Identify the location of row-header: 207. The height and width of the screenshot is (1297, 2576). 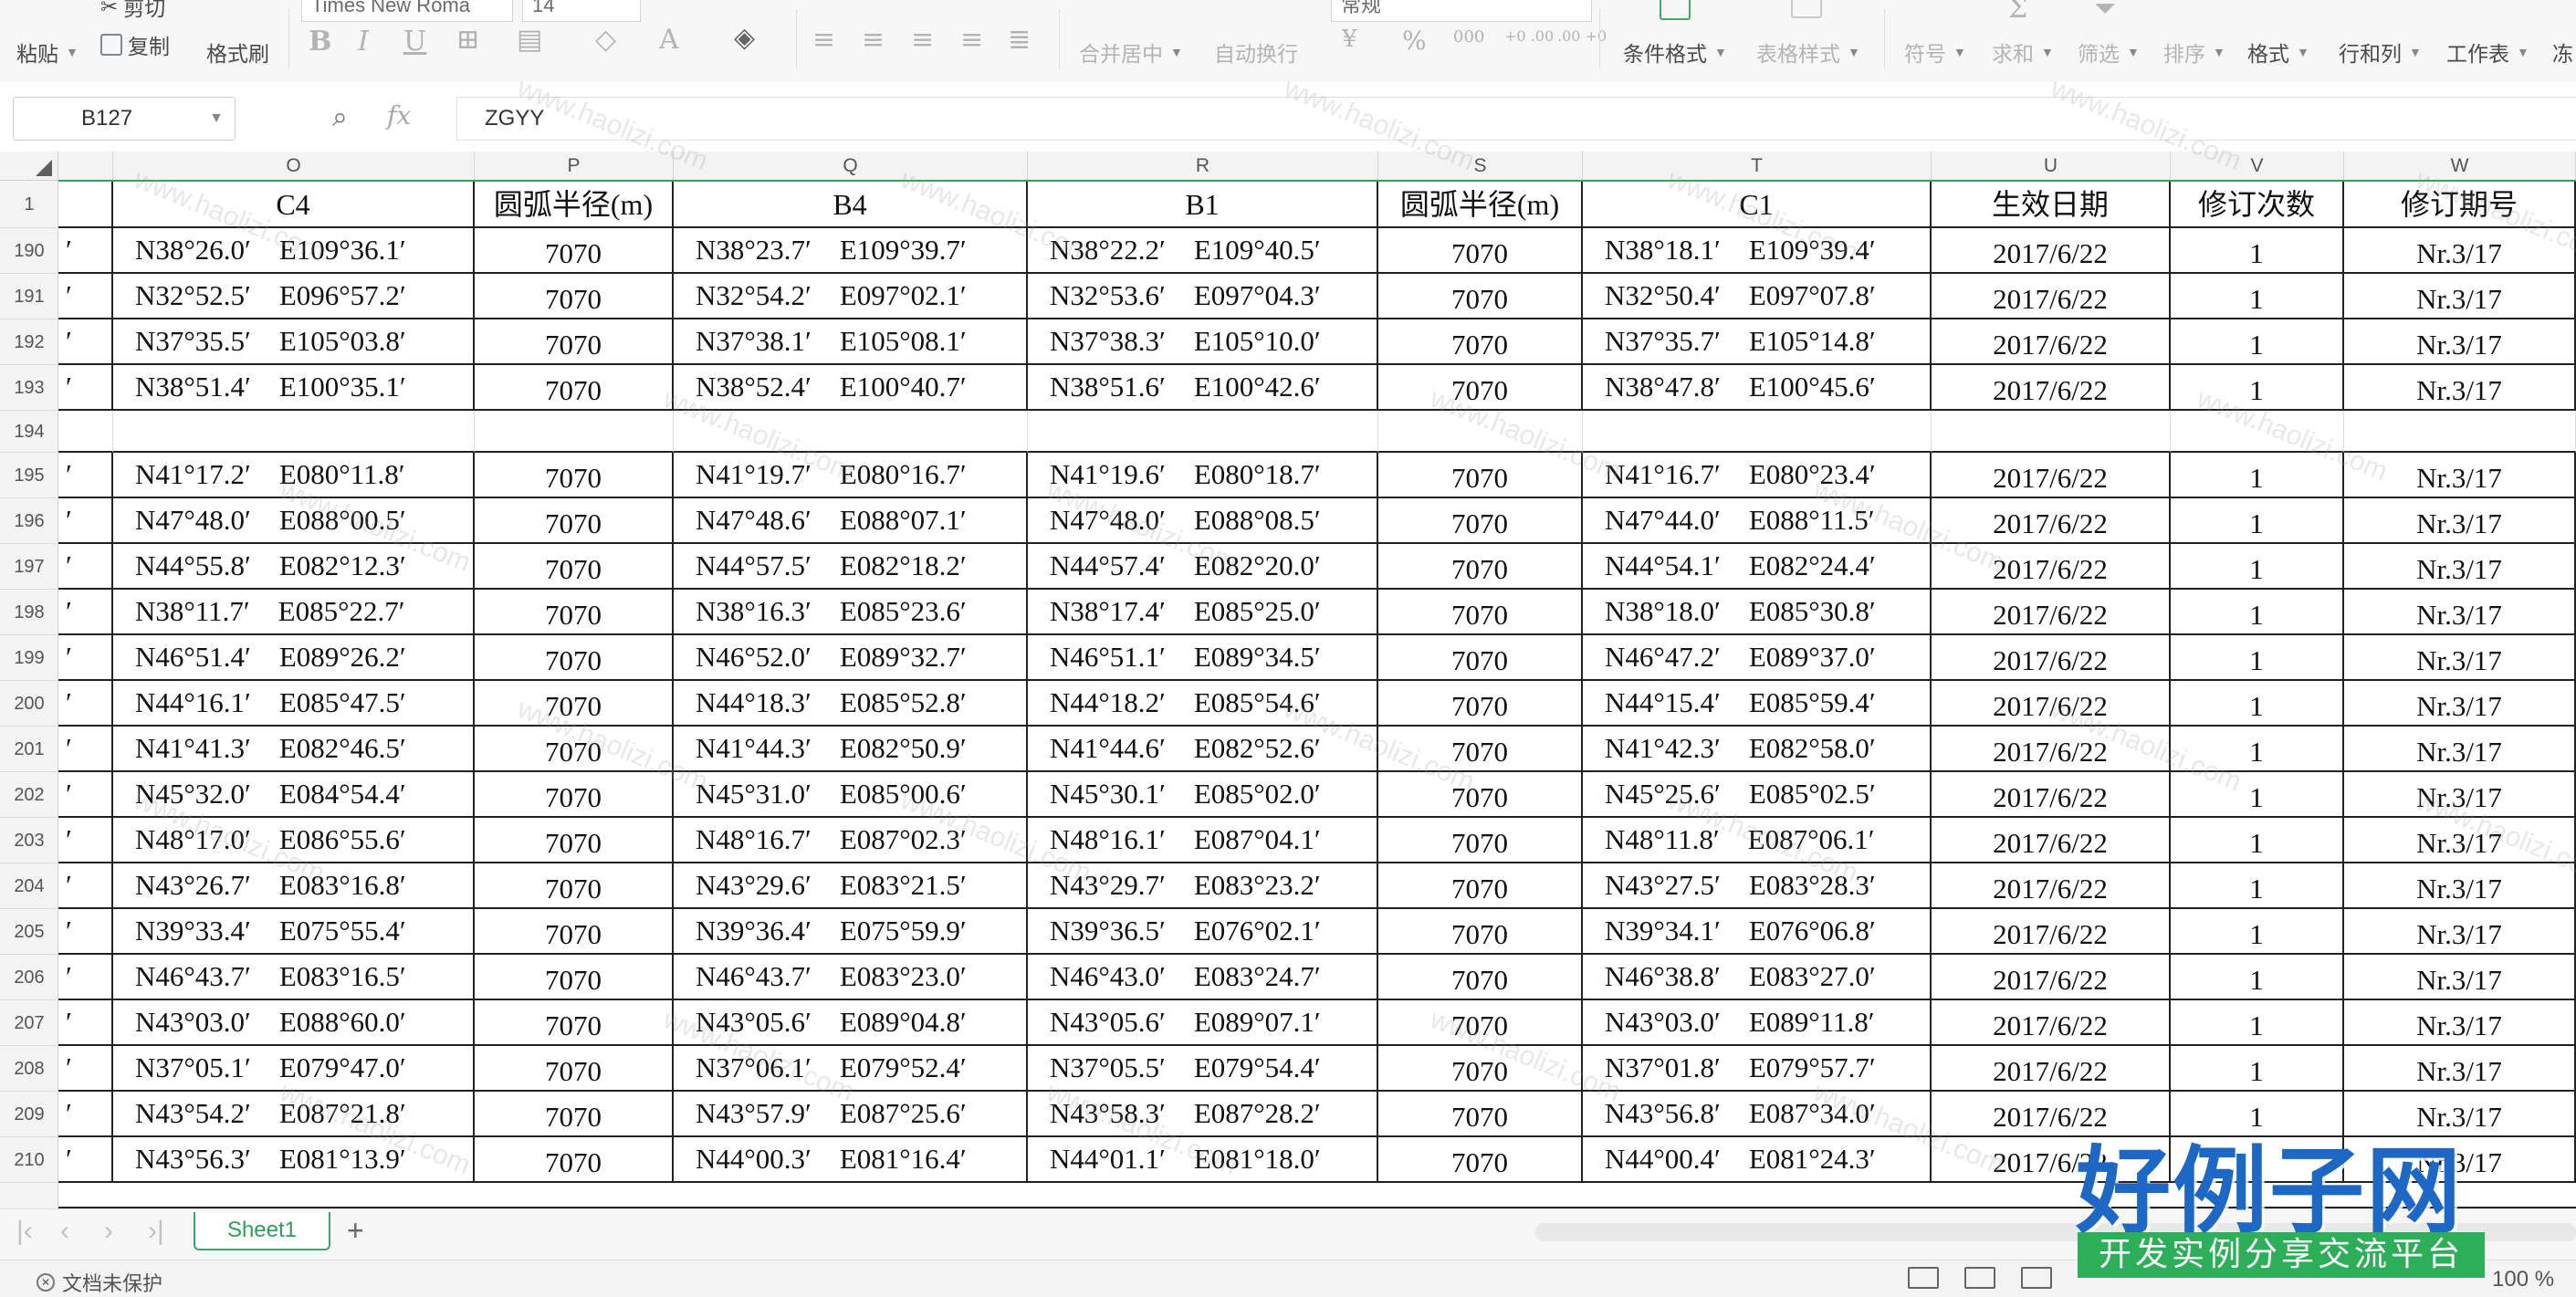
(29, 1023).